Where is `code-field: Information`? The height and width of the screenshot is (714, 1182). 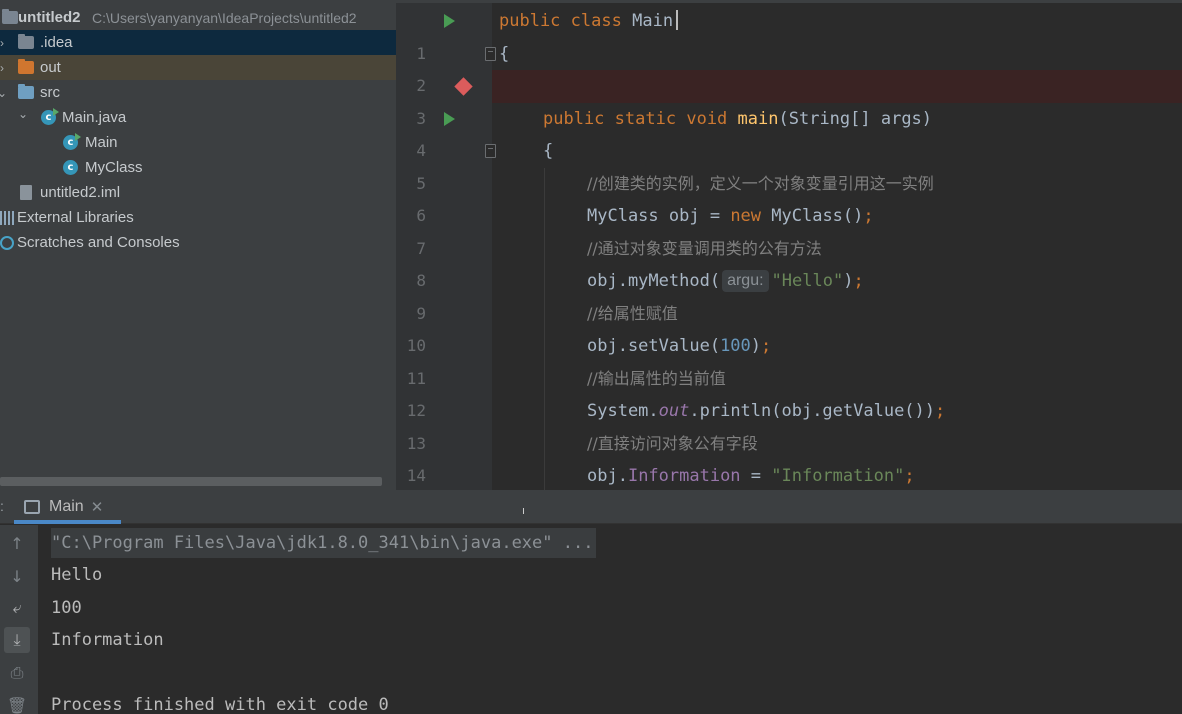
code-field: Information is located at coordinates (684, 476).